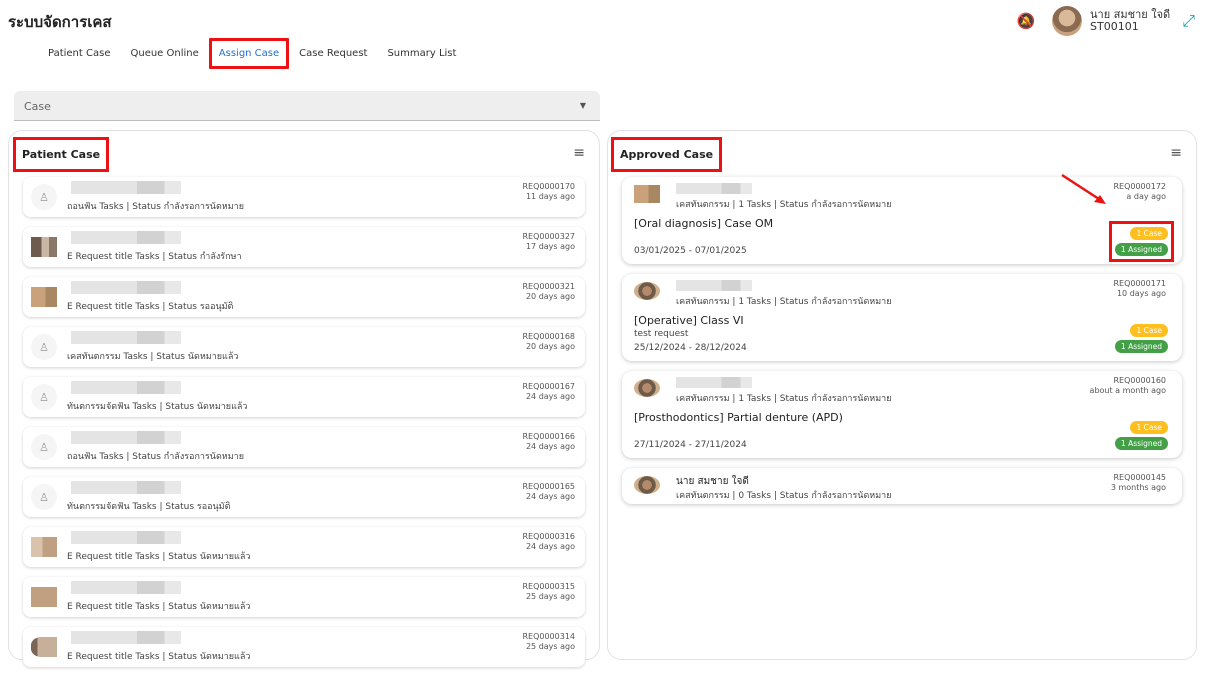 The image size is (1205, 677). I want to click on tab-queue-online: Queue Online, so click(164, 53).